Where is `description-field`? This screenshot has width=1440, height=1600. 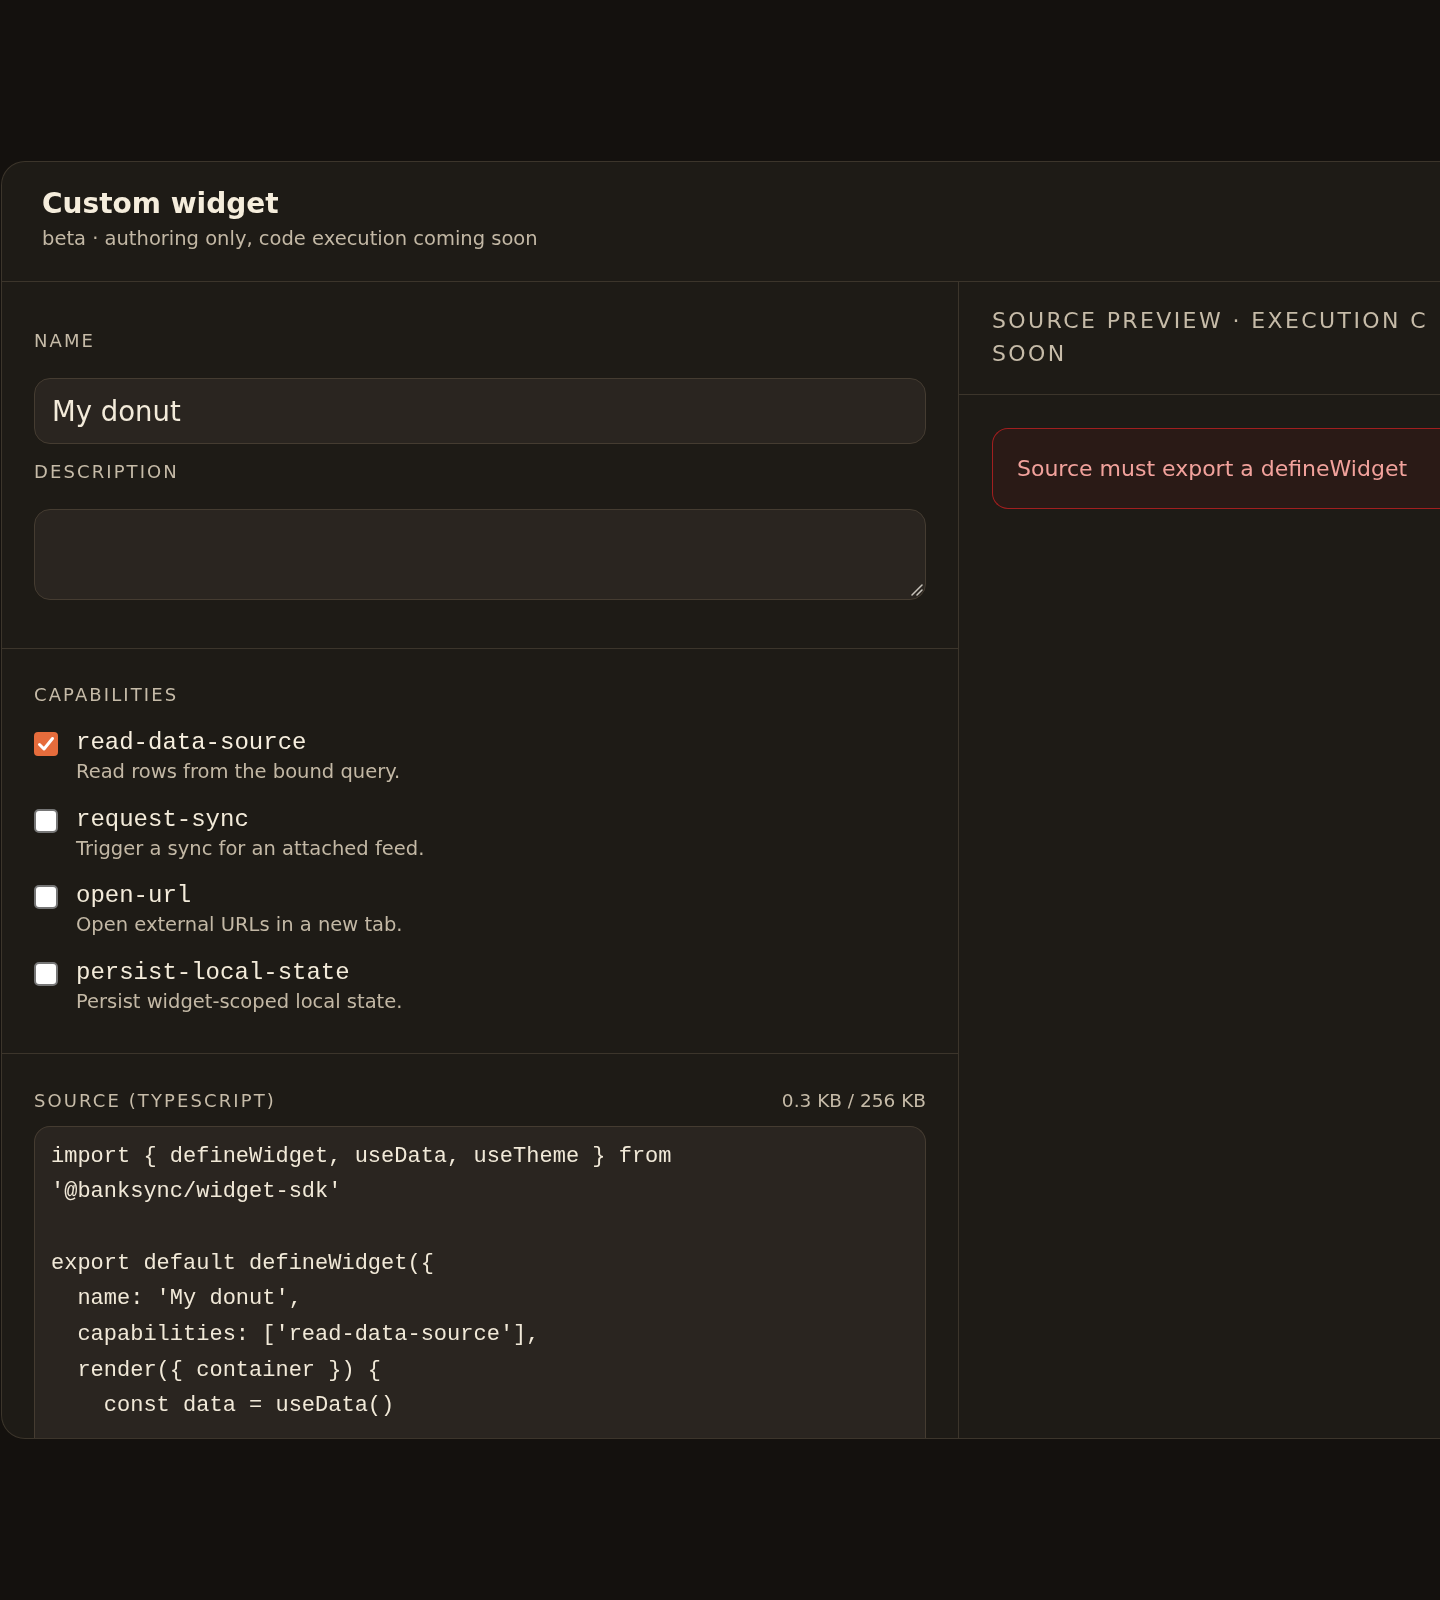 description-field is located at coordinates (480, 554).